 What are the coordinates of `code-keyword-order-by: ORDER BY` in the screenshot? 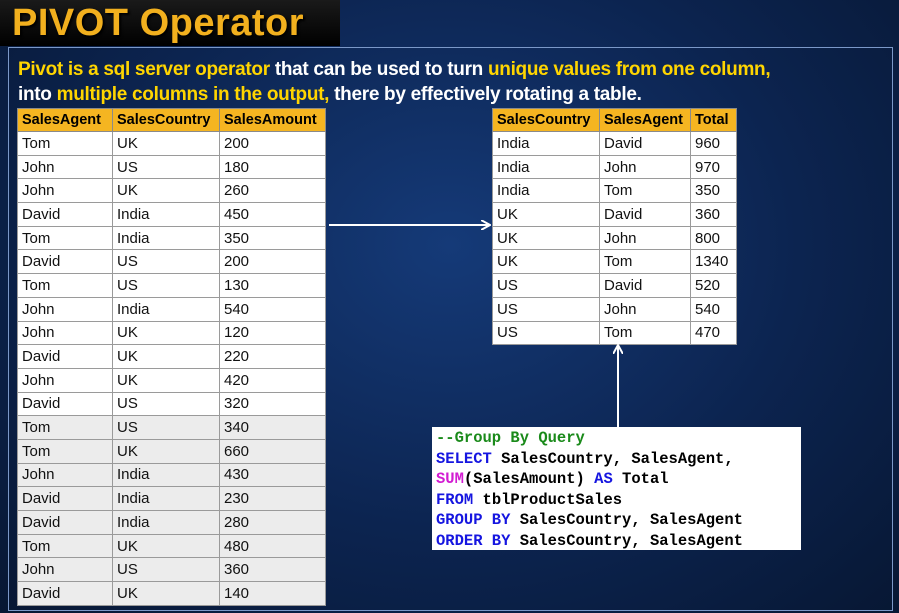 It's located at (473, 540).